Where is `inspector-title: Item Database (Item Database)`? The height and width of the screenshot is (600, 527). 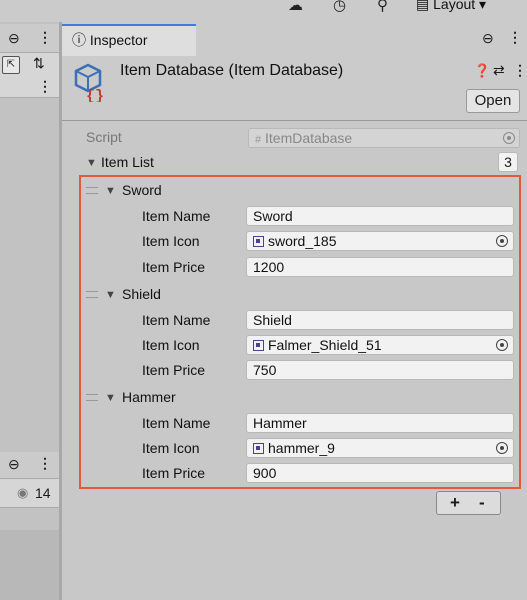
inspector-title: Item Database (Item Database) is located at coordinates (232, 70).